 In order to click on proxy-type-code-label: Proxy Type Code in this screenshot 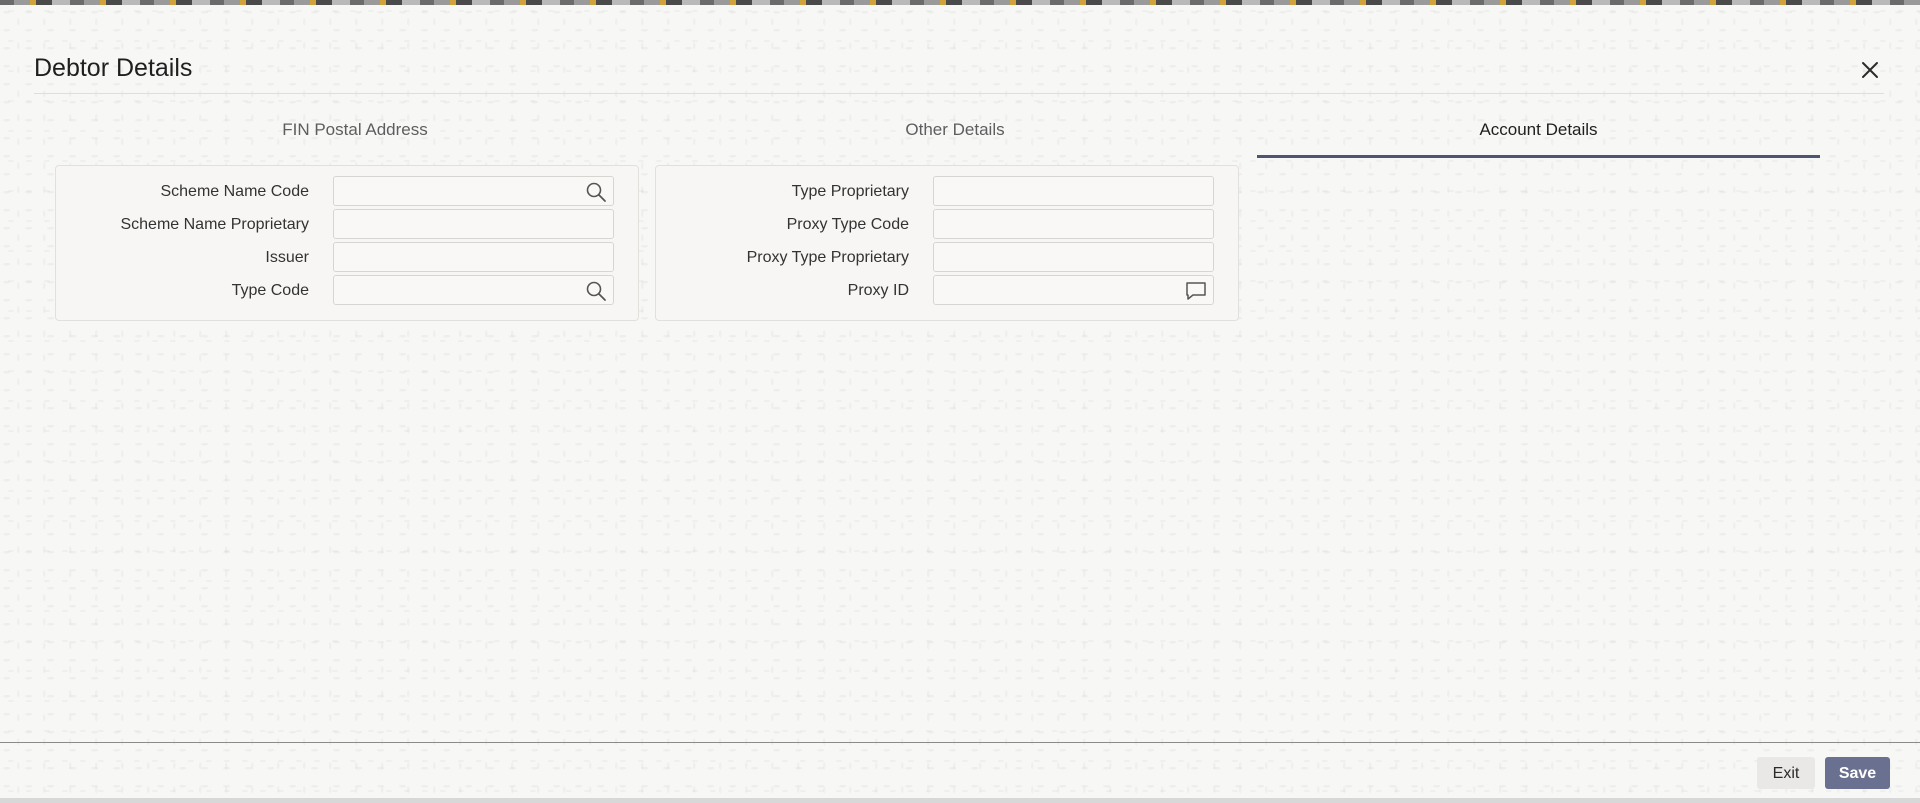, I will do `click(847, 224)`.